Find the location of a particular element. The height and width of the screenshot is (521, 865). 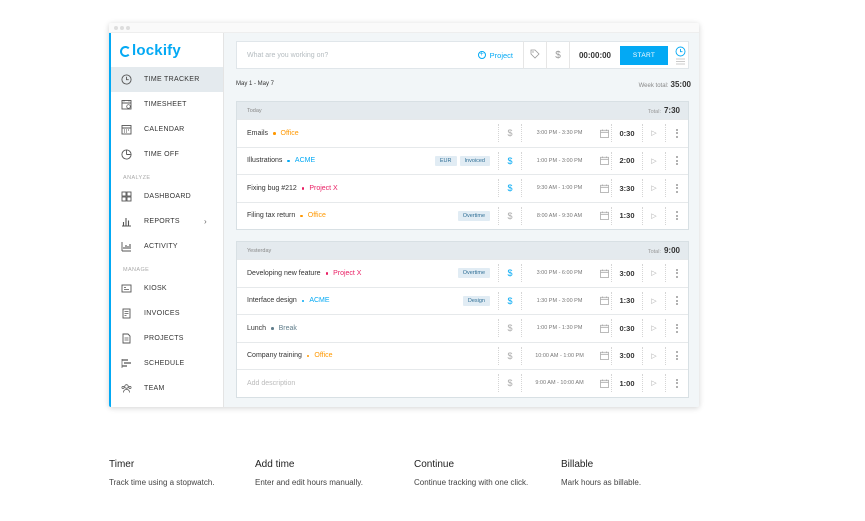

sidebar-item-dashboard: DASHBOARD is located at coordinates (167, 196).